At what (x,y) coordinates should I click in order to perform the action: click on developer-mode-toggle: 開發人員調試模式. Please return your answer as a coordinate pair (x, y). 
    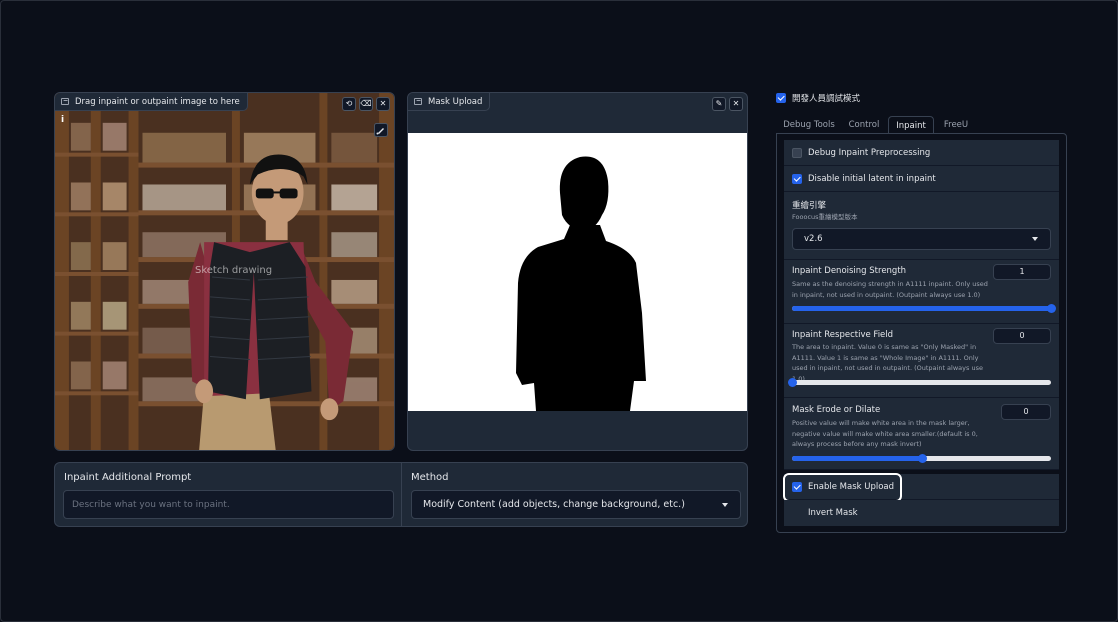
    Looking at the image, I should click on (818, 98).